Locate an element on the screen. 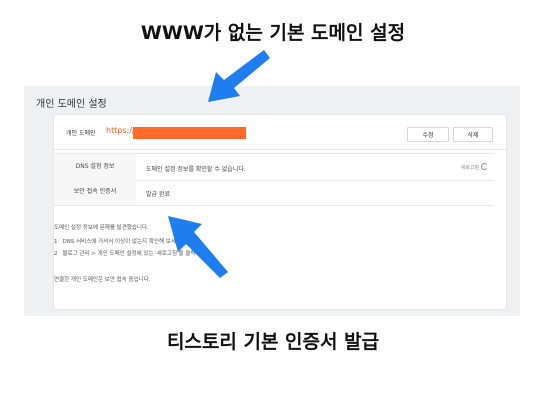 This screenshot has height=410, width=546. panel-title: 개인 도메인 설정 is located at coordinates (71, 104).